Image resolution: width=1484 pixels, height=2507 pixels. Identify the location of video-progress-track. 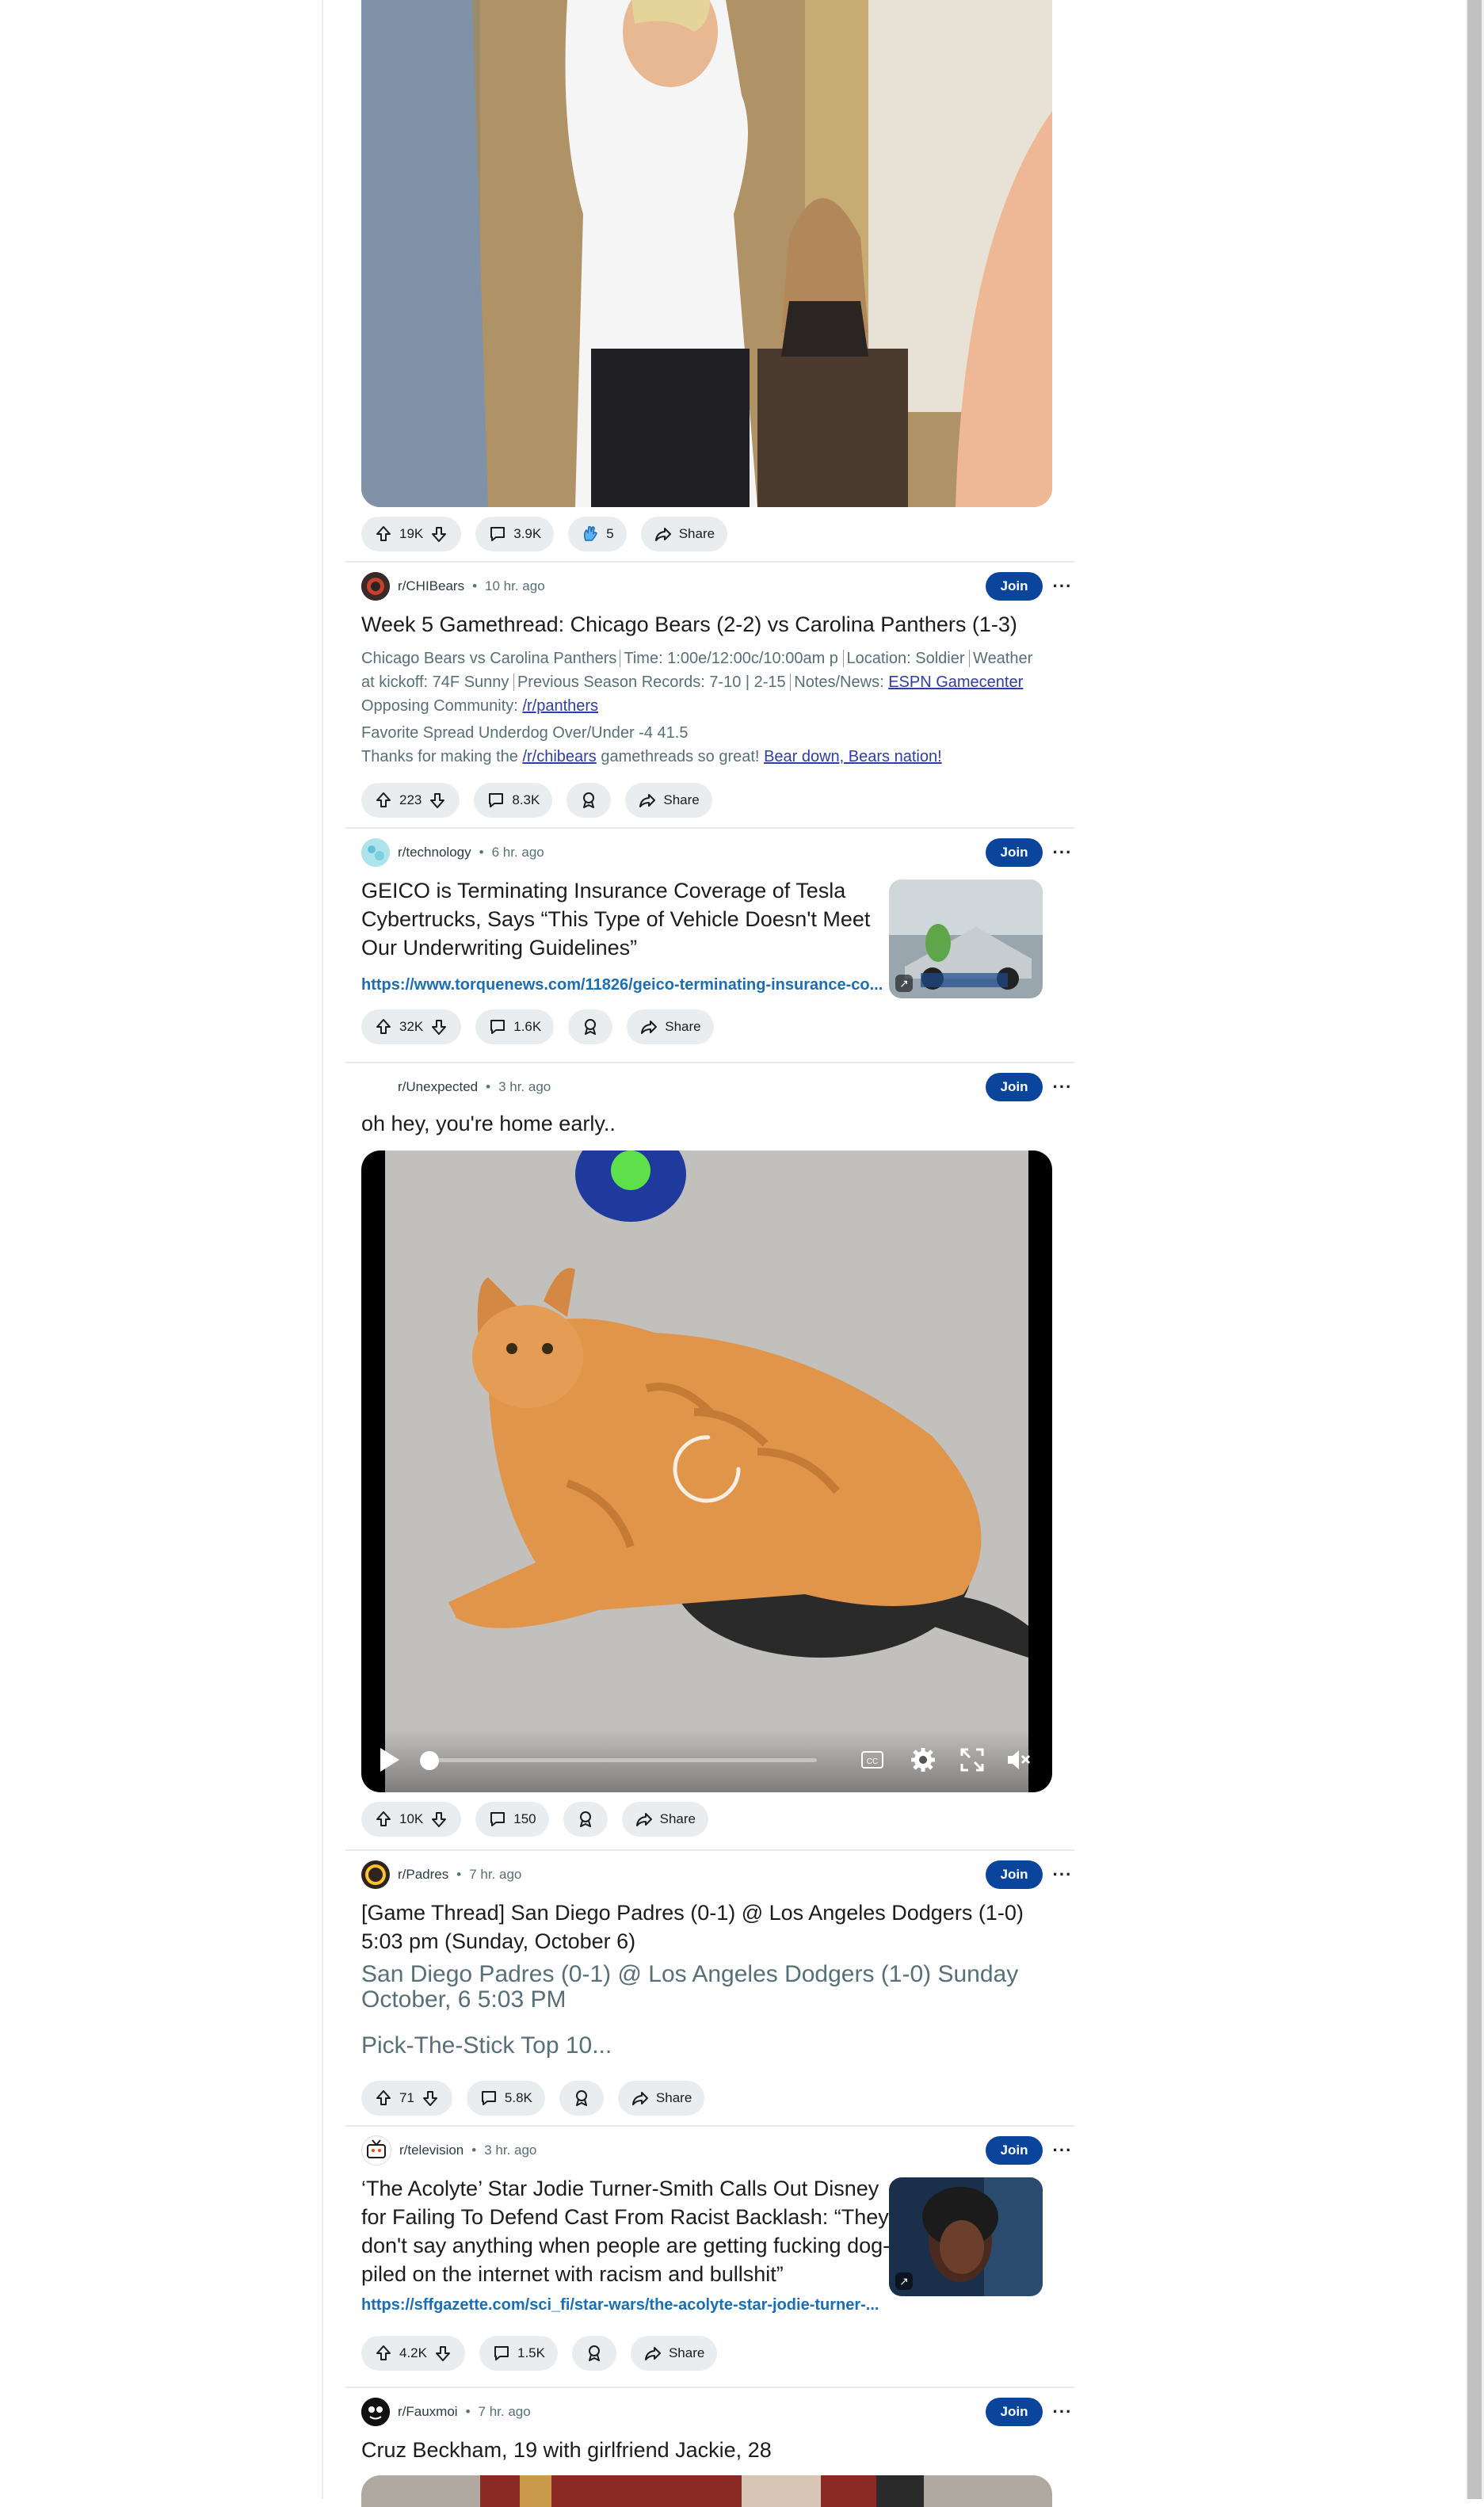
(621, 1760).